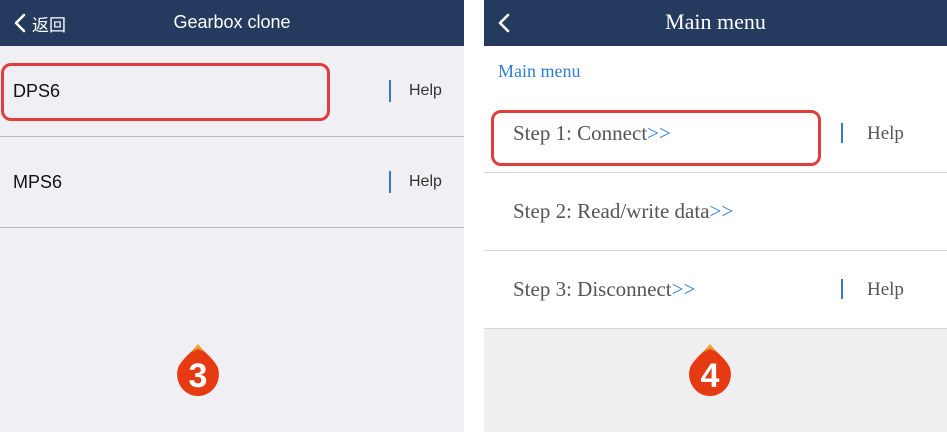 The image size is (947, 432). What do you see at coordinates (715, 290) in the screenshot?
I see `menu-item-step-3: Step 3: Disconnect>> Help` at bounding box center [715, 290].